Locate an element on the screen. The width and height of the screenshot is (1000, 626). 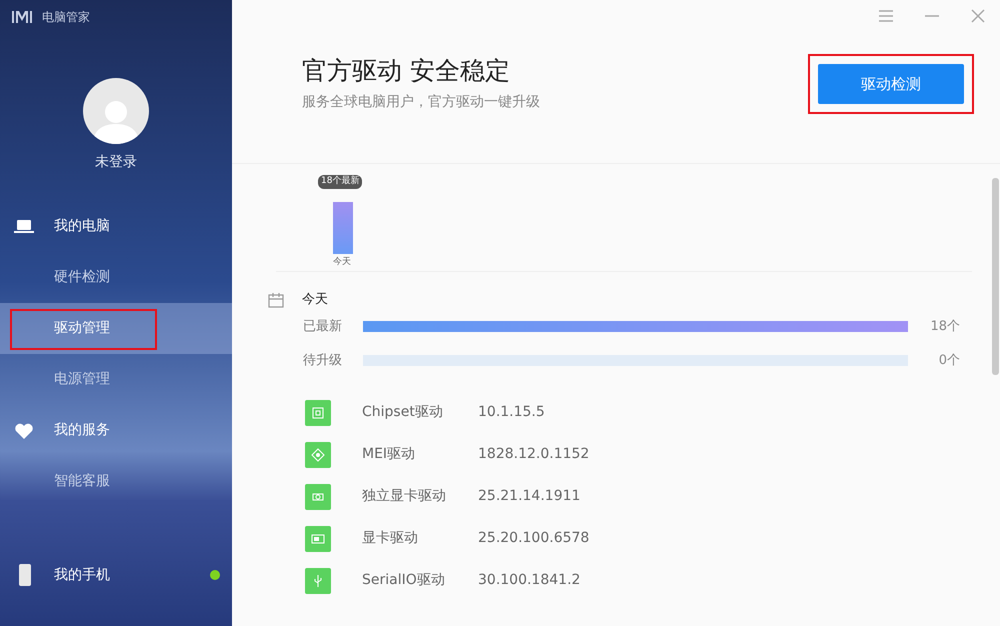
calendar-icon is located at coordinates (276, 300).